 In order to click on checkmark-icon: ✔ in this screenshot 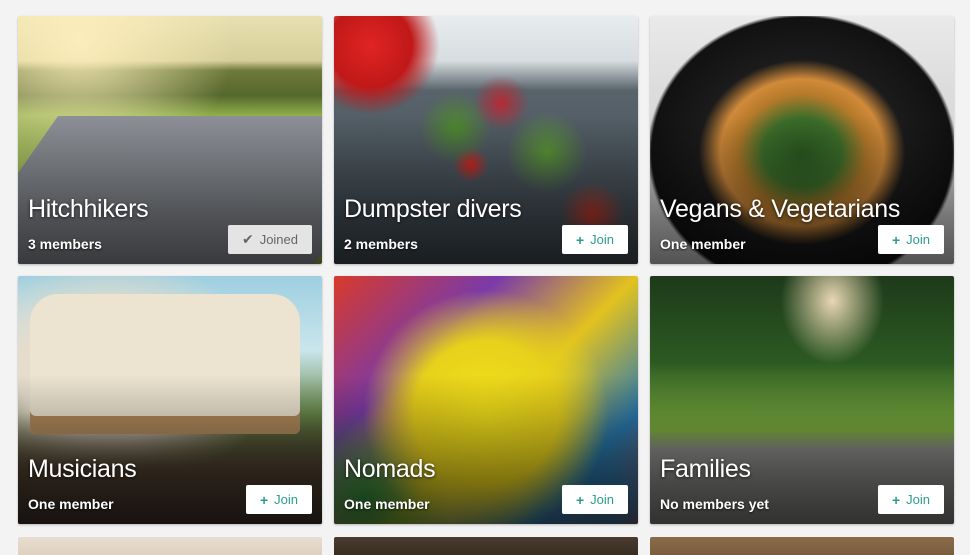, I will do `click(247, 239)`.